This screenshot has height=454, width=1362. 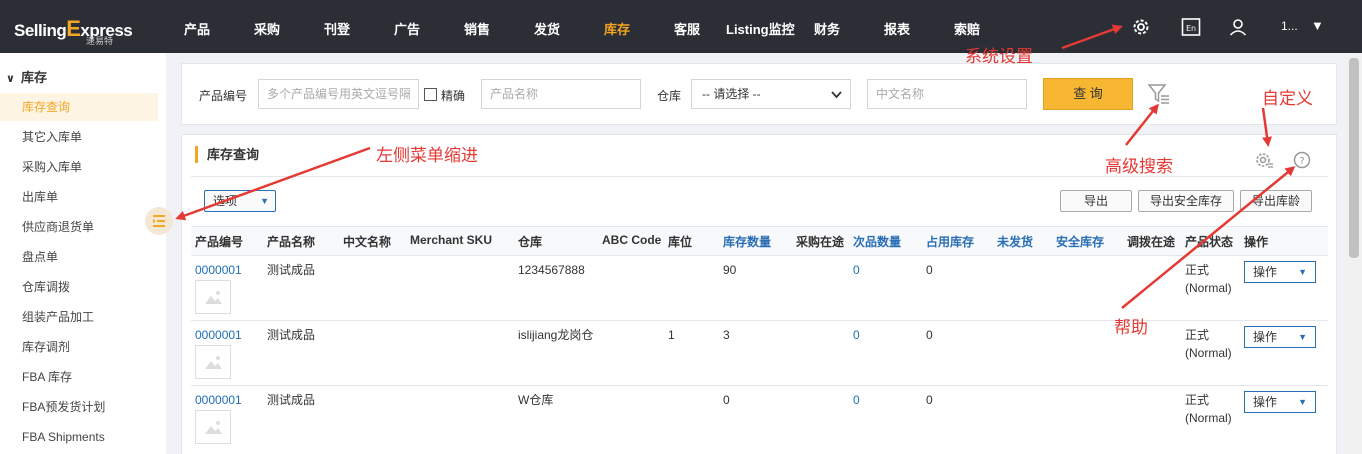 I want to click on row3-product-name: 测试成品, so click(x=291, y=400).